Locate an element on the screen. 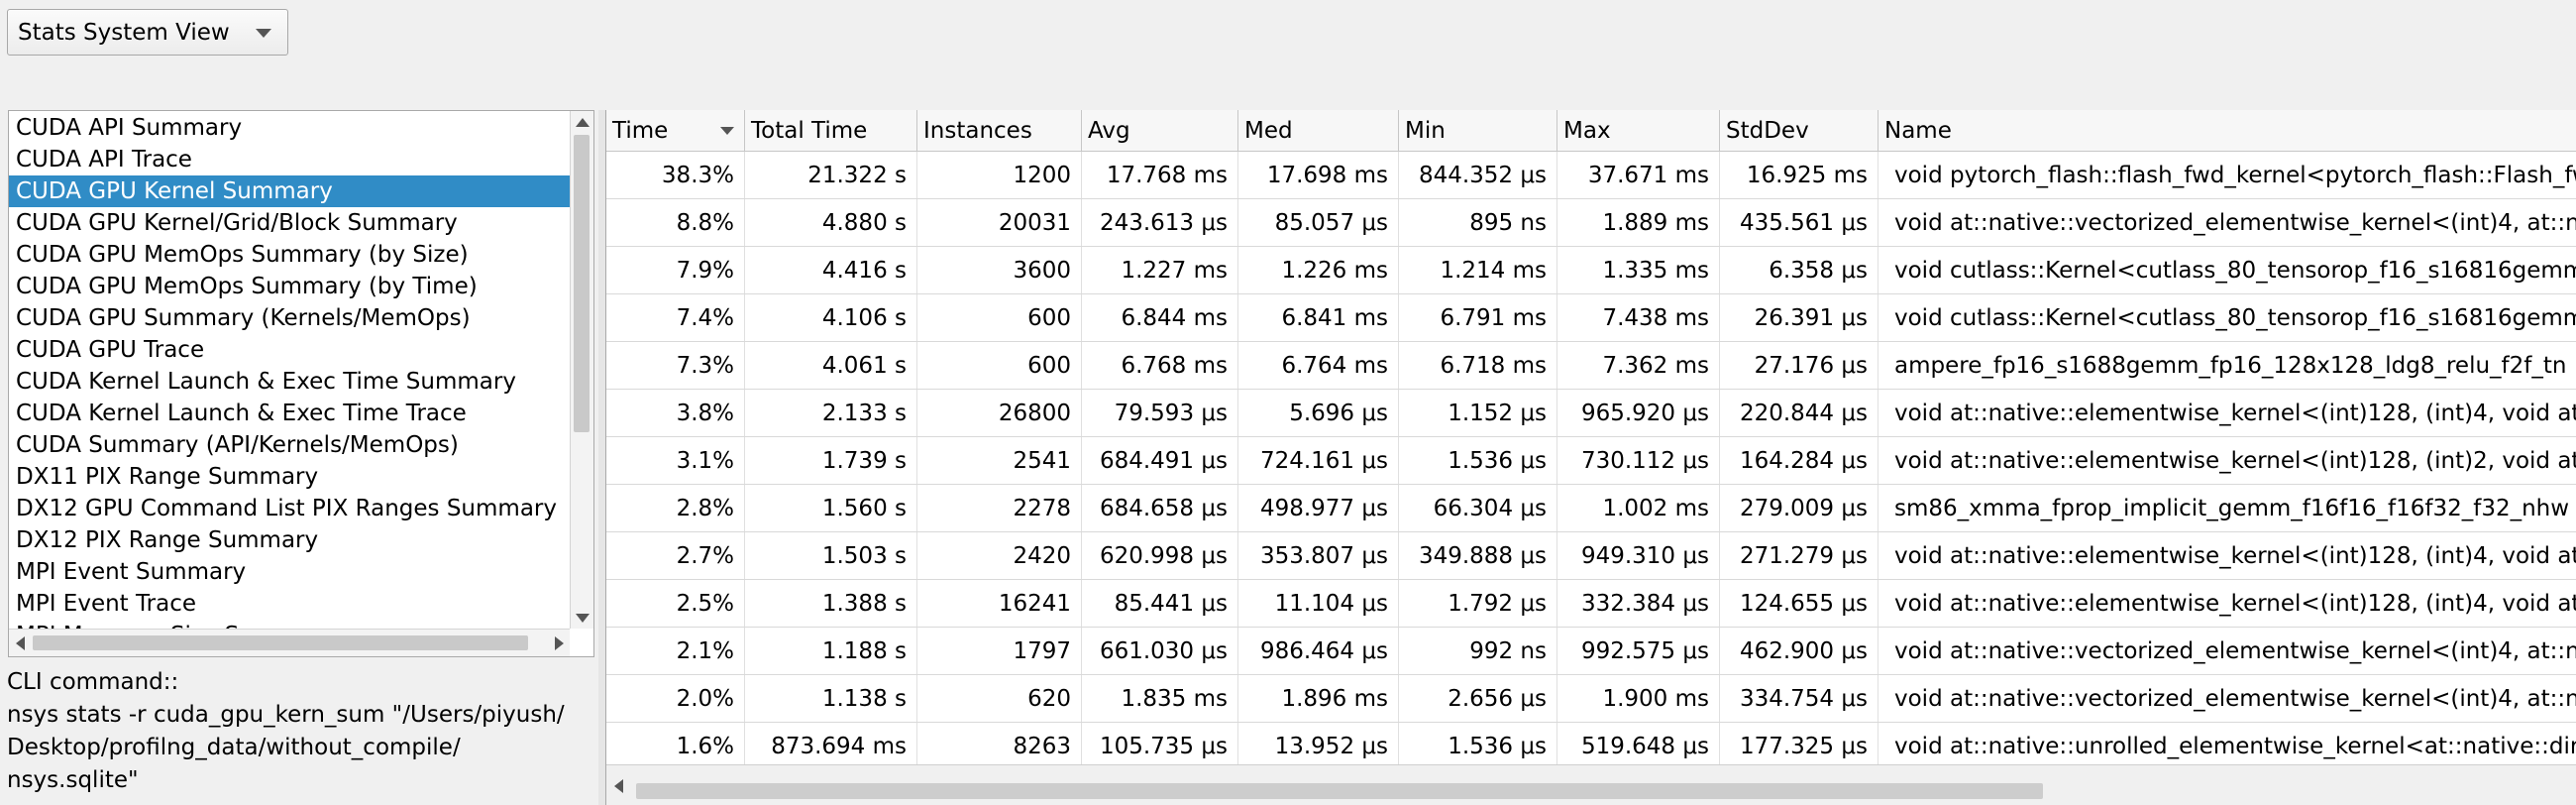 This screenshot has width=2576, height=805. report-list-item: CUDA GPU MemOps Summary (by Time) is located at coordinates (289, 286).